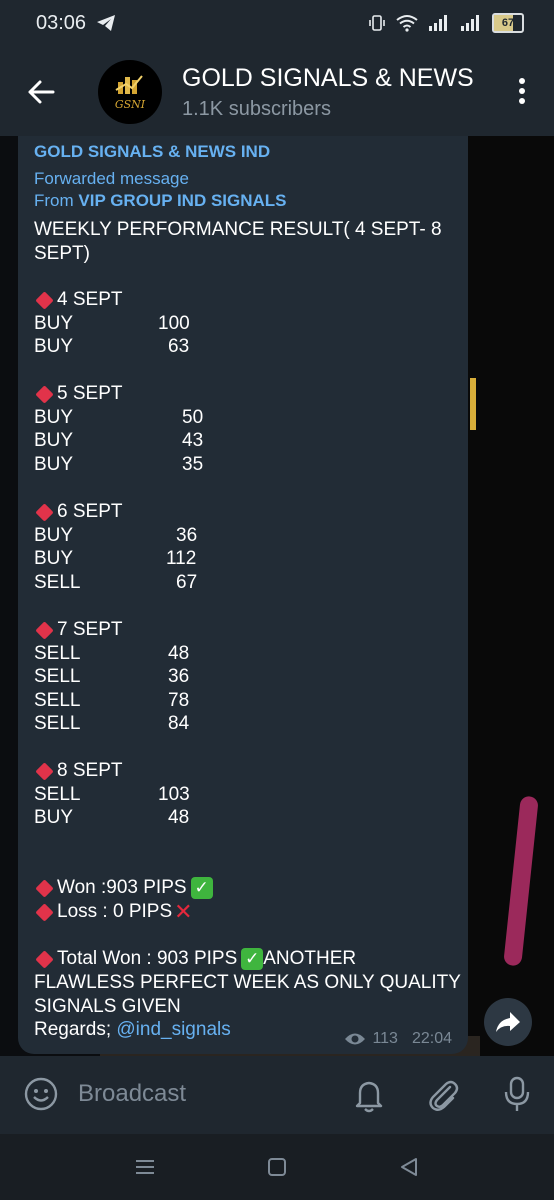 Image resolution: width=554 pixels, height=1200 pixels. Describe the element at coordinates (247, 982) in the screenshot. I see `text-line: FLAWLESS PERFECT WEEK AS ONLY QUALITY` at that location.